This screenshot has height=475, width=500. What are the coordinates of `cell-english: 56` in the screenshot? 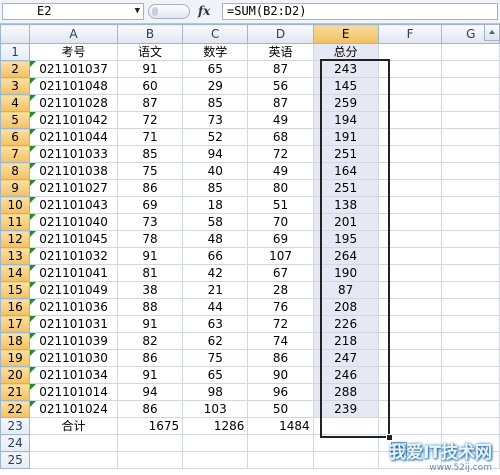 It's located at (280, 86).